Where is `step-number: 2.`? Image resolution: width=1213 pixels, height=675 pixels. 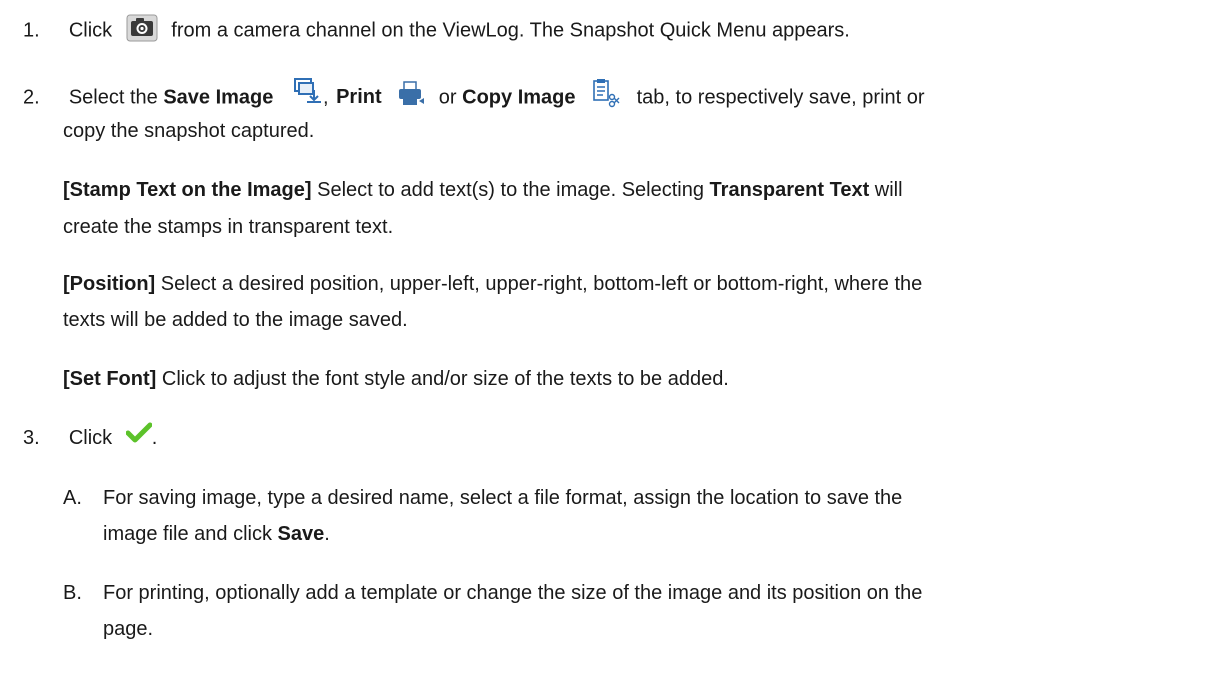
step-number: 2. is located at coordinates (31, 97).